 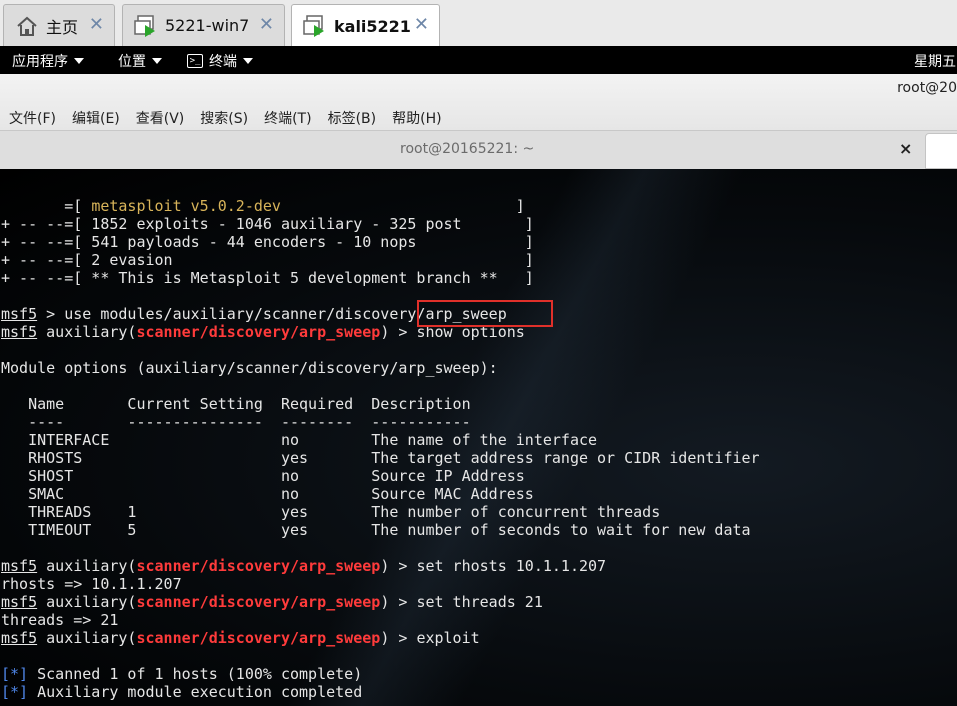 I want to click on places-menu: 位置, so click(x=140, y=61).